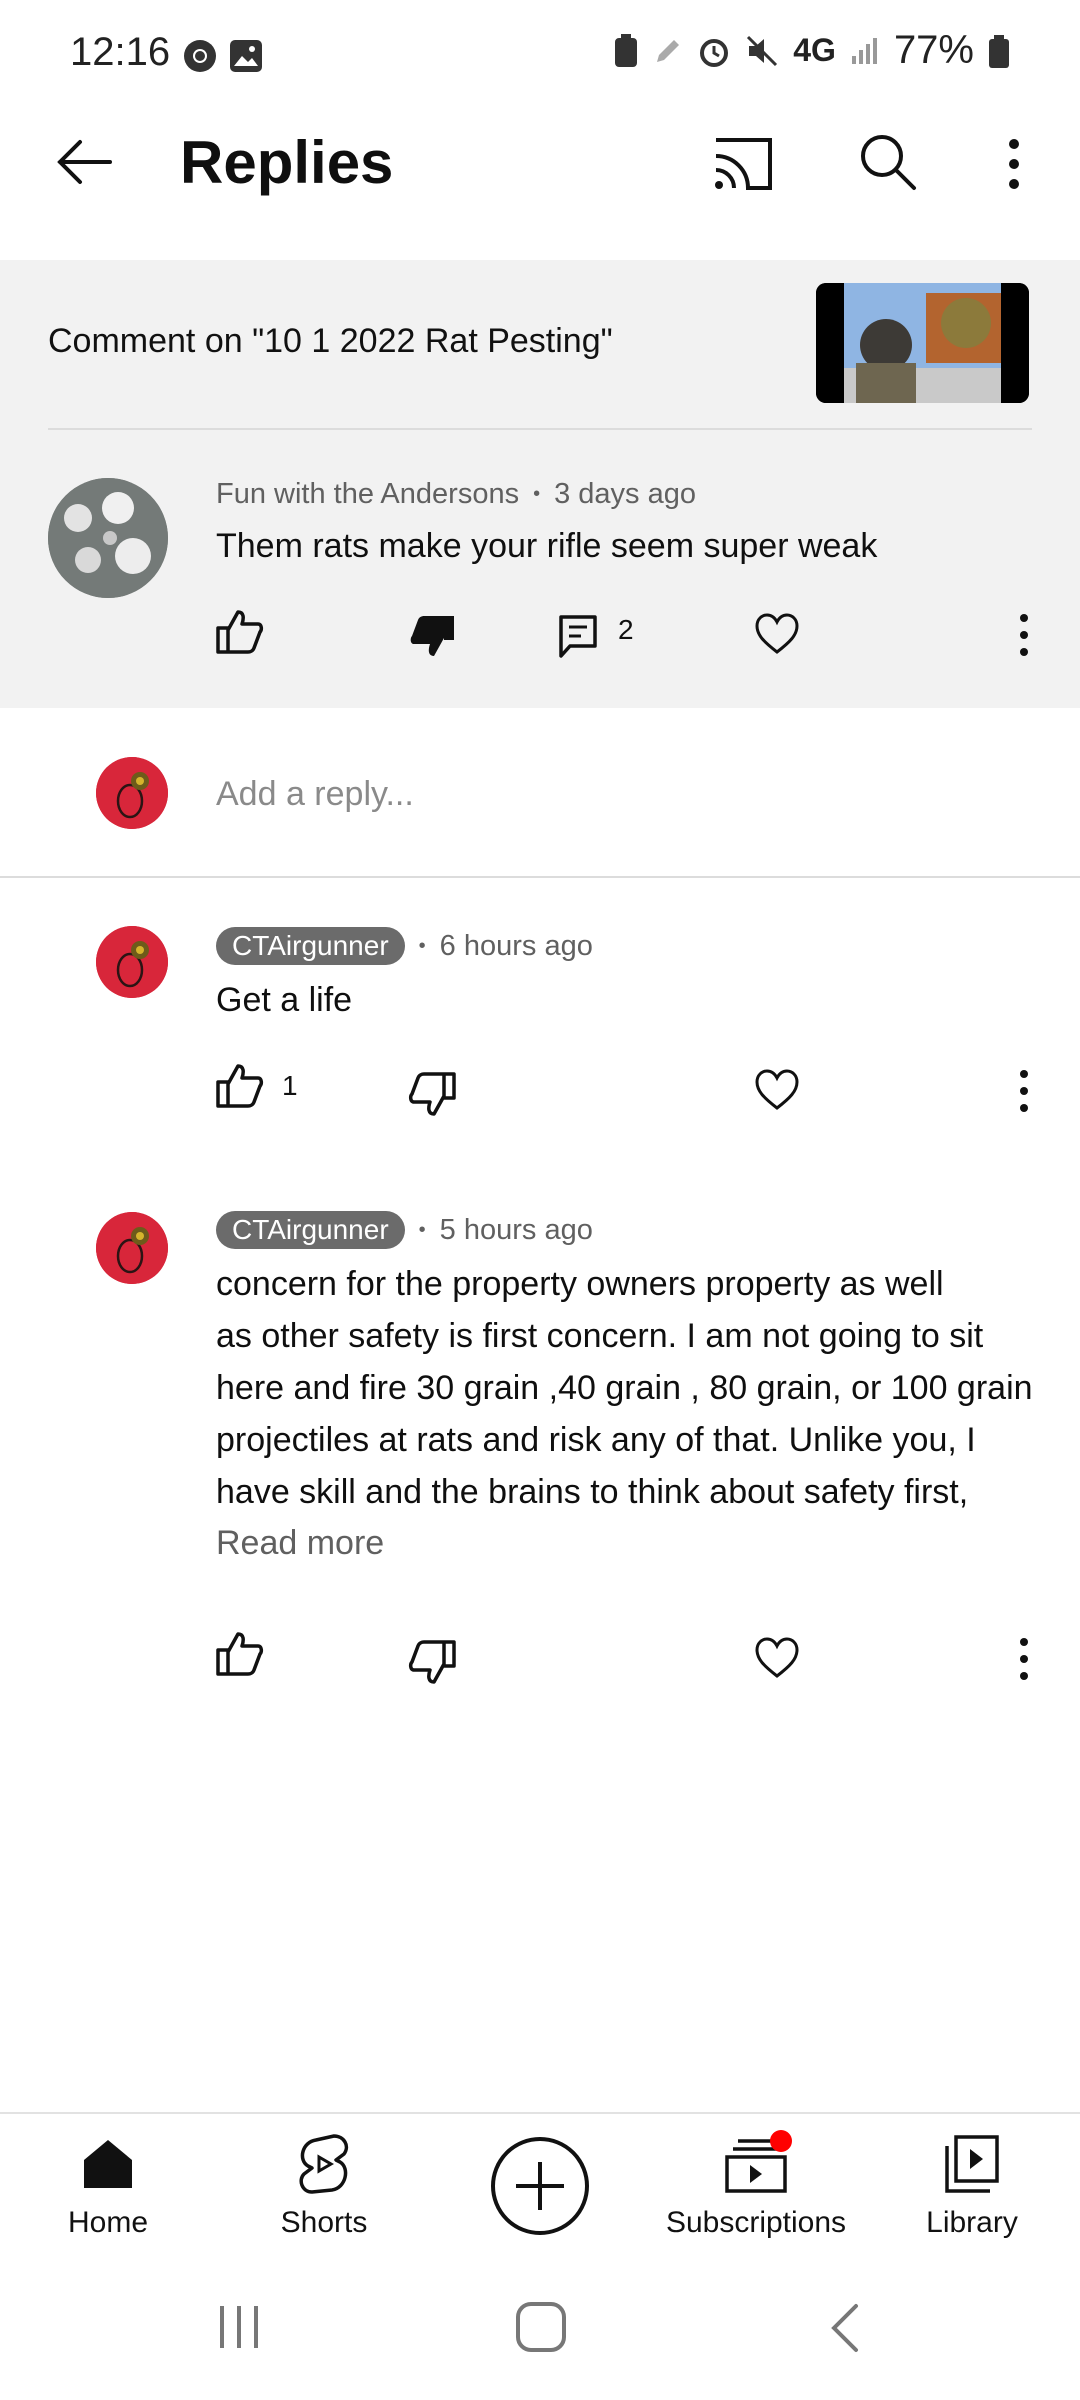 The image size is (1080, 2400). I want to click on reply-time: 6 hours ago, so click(516, 945).